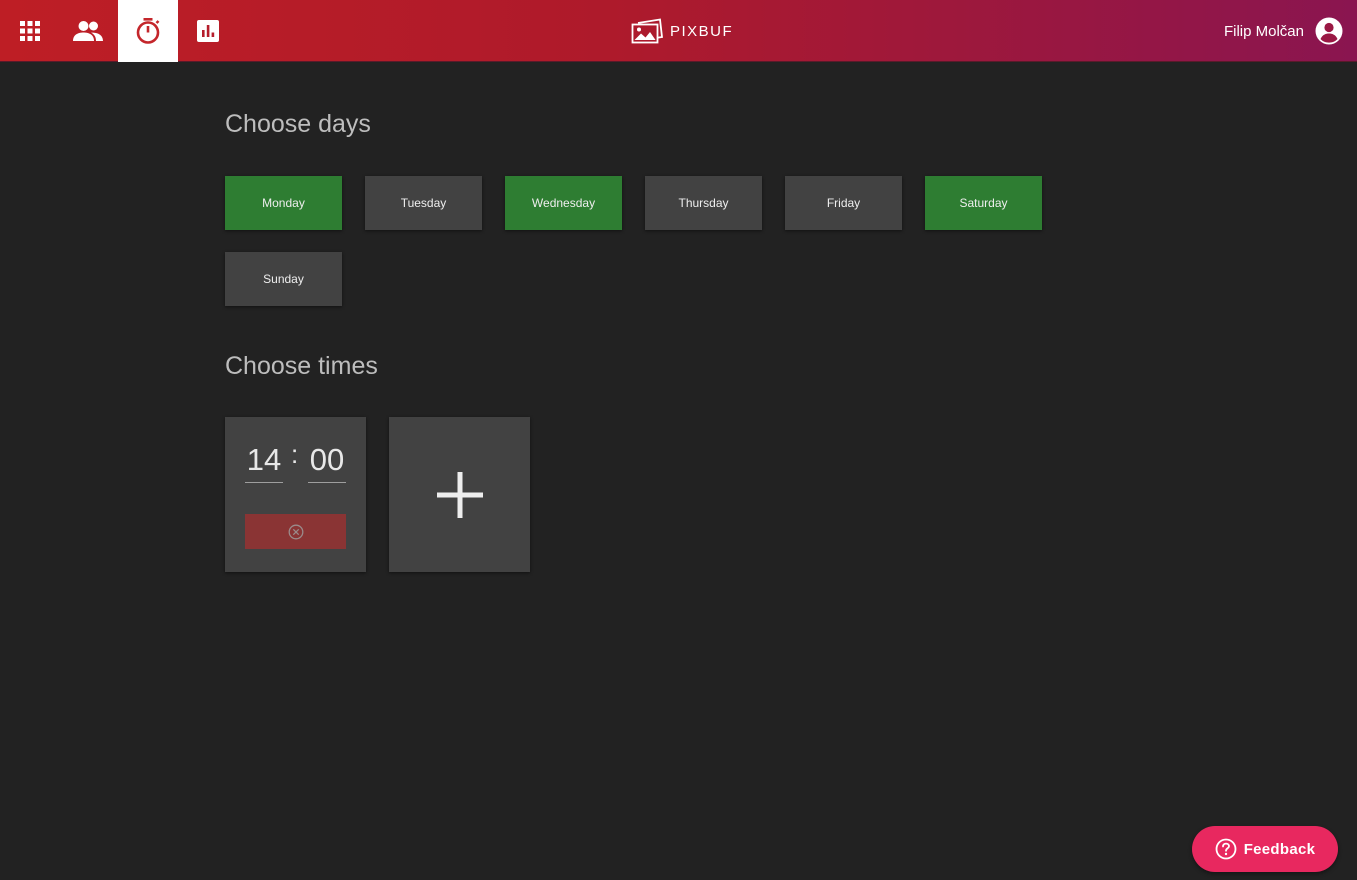 The image size is (1357, 880). I want to click on day-button-friday: Friday, so click(843, 203).